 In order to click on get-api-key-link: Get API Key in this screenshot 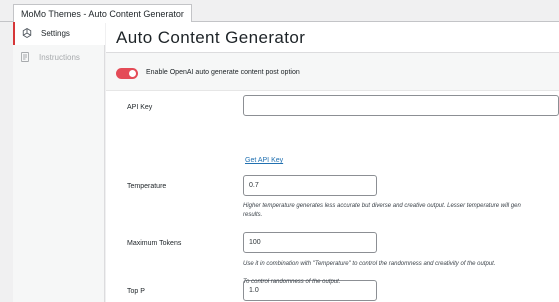, I will do `click(264, 160)`.